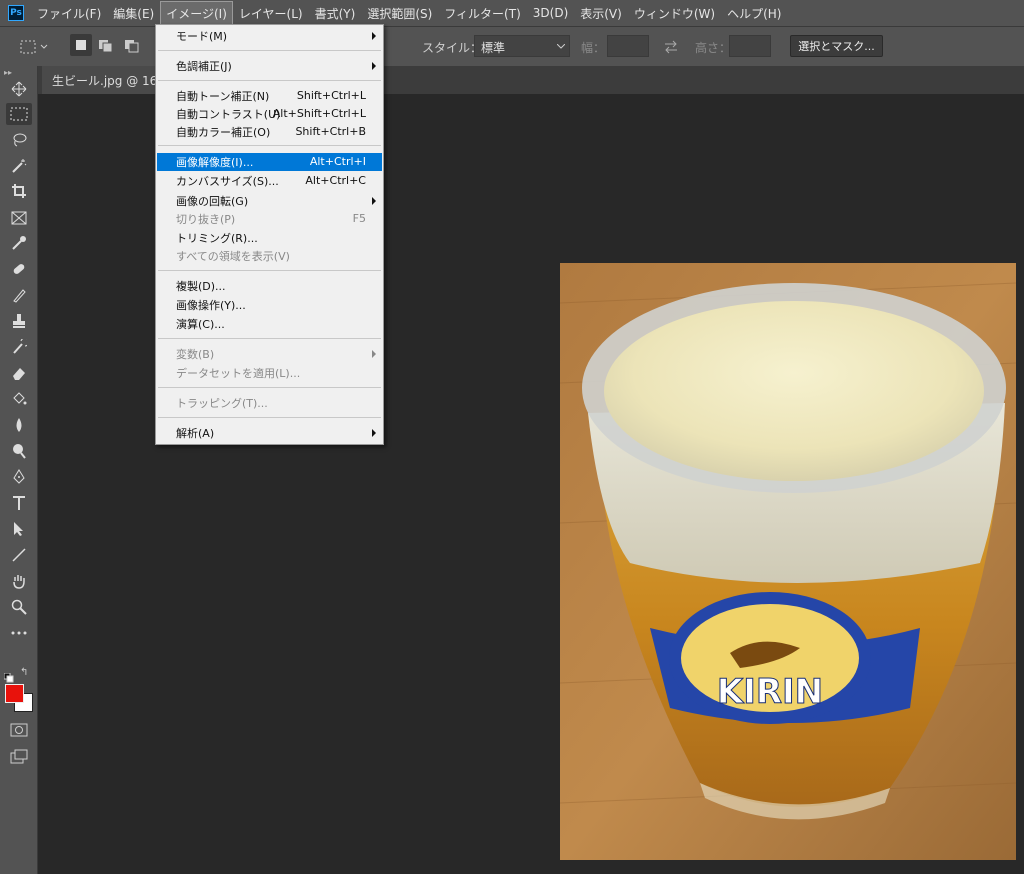  Describe the element at coordinates (19, 140) in the screenshot. I see `lasso-icon` at that location.